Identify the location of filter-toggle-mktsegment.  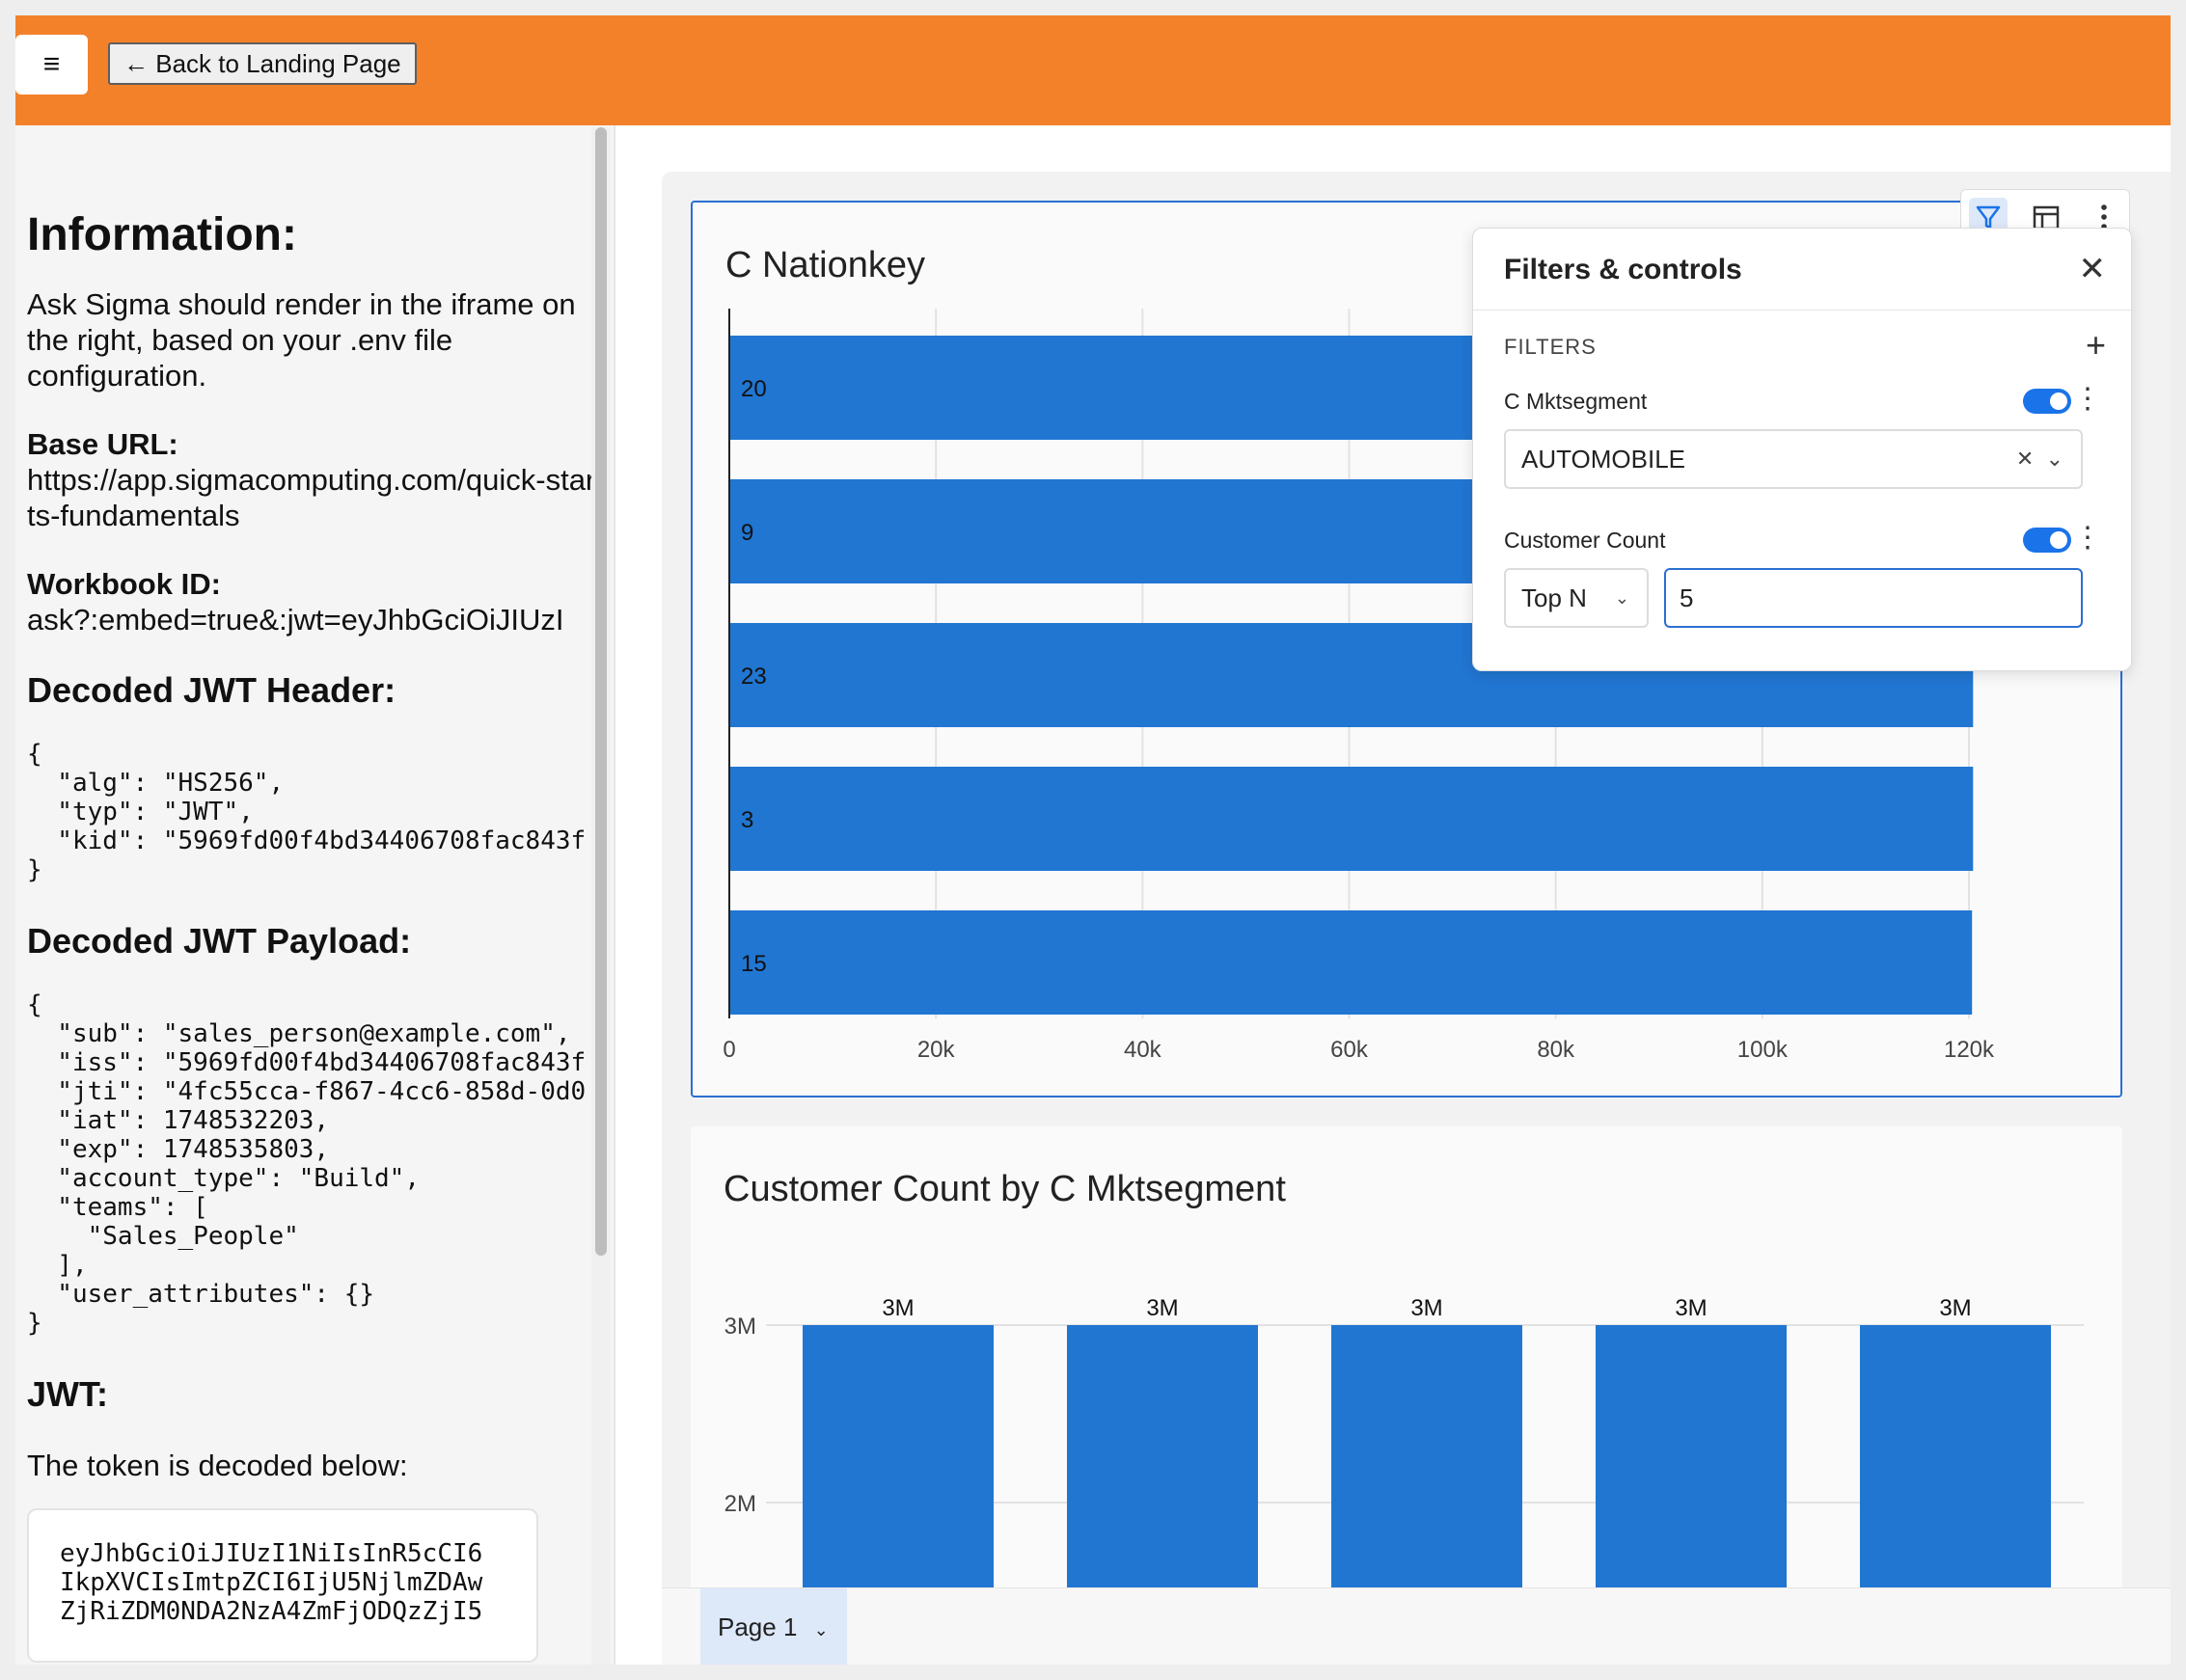
(2047, 402).